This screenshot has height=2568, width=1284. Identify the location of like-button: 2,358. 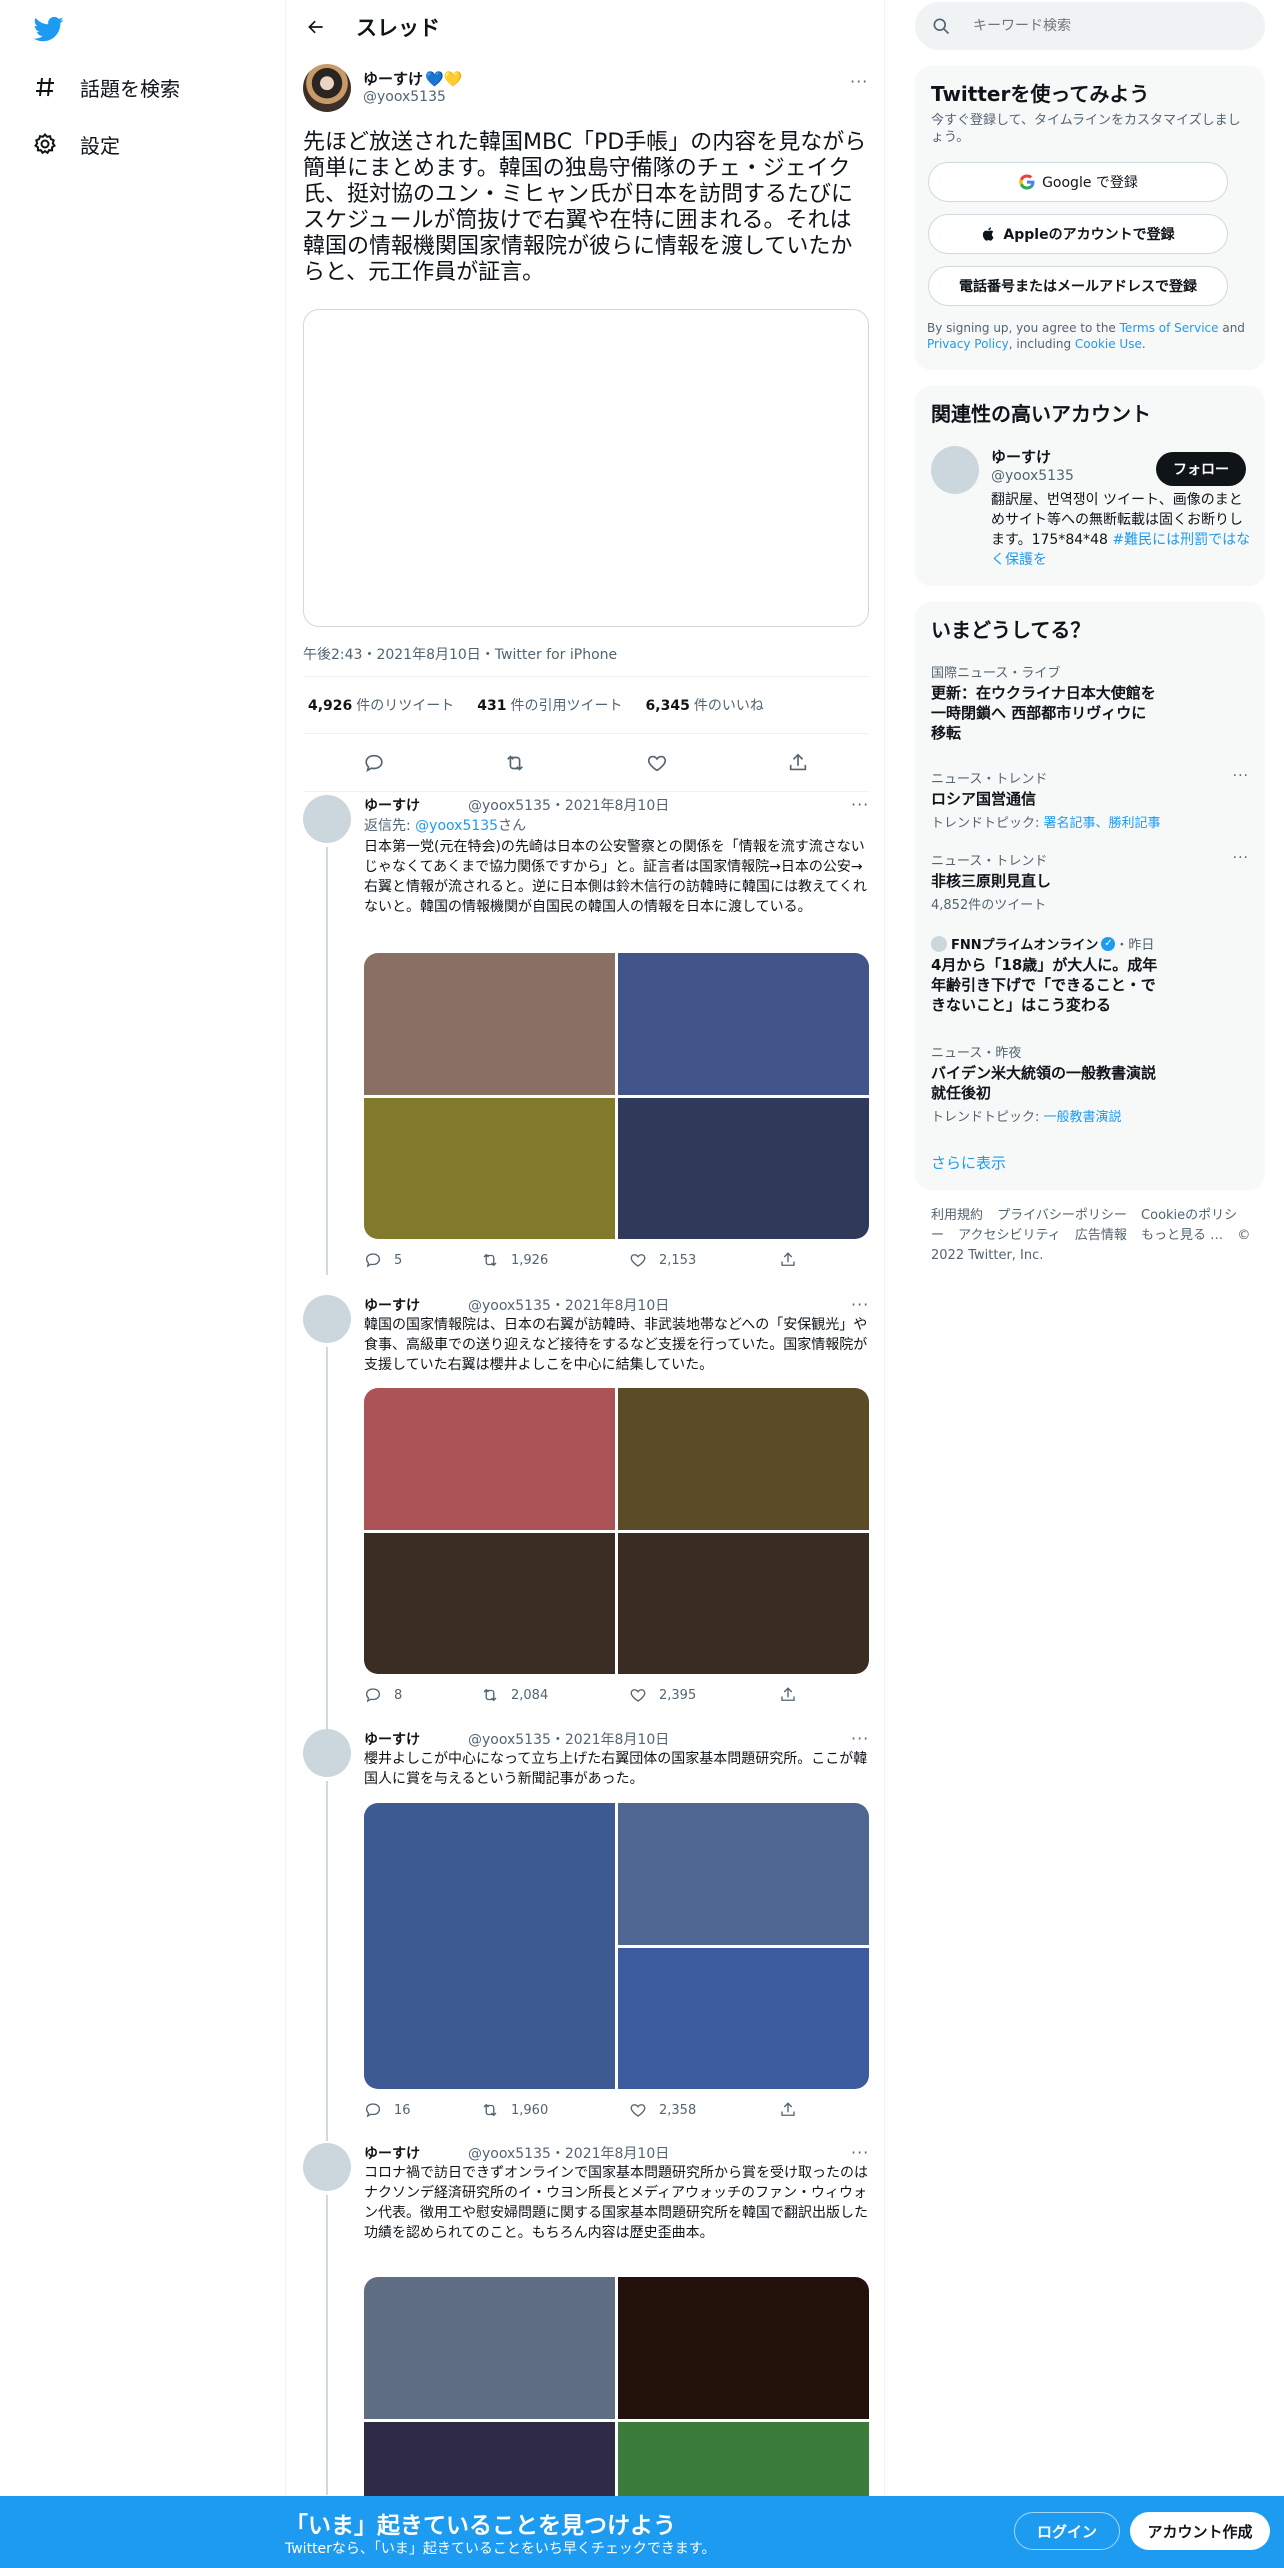
(704, 2110).